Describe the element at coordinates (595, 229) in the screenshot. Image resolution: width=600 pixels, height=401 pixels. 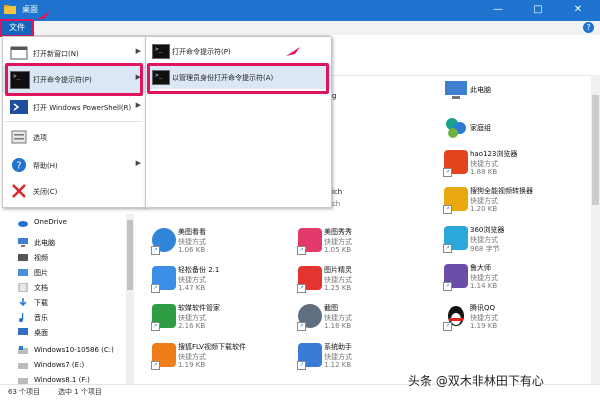
I see `content-scrollbar` at that location.